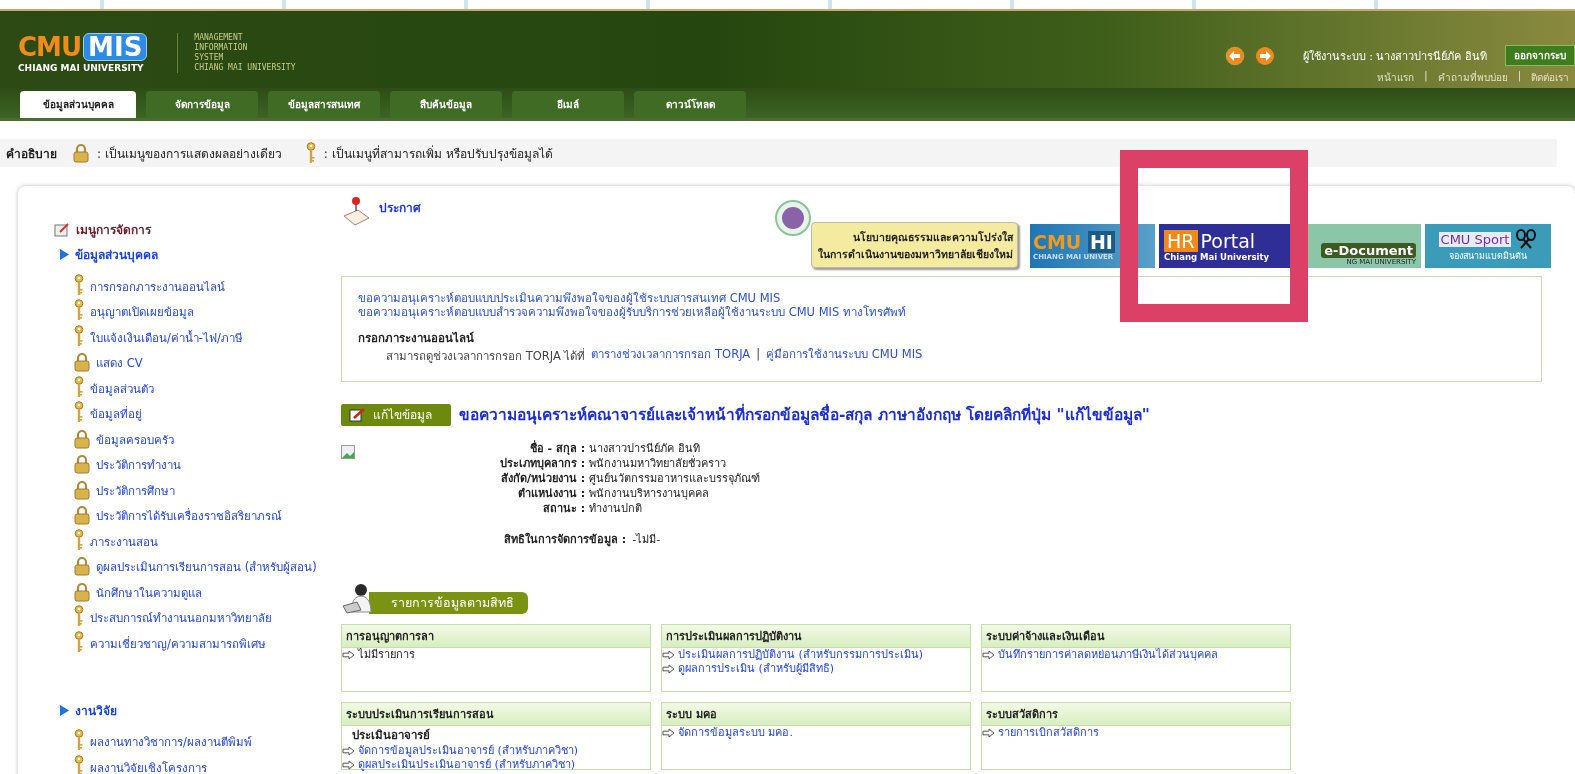 The width and height of the screenshot is (1575, 774). I want to click on system-name: CHIANG MAI UNIVERSITY, so click(245, 68).